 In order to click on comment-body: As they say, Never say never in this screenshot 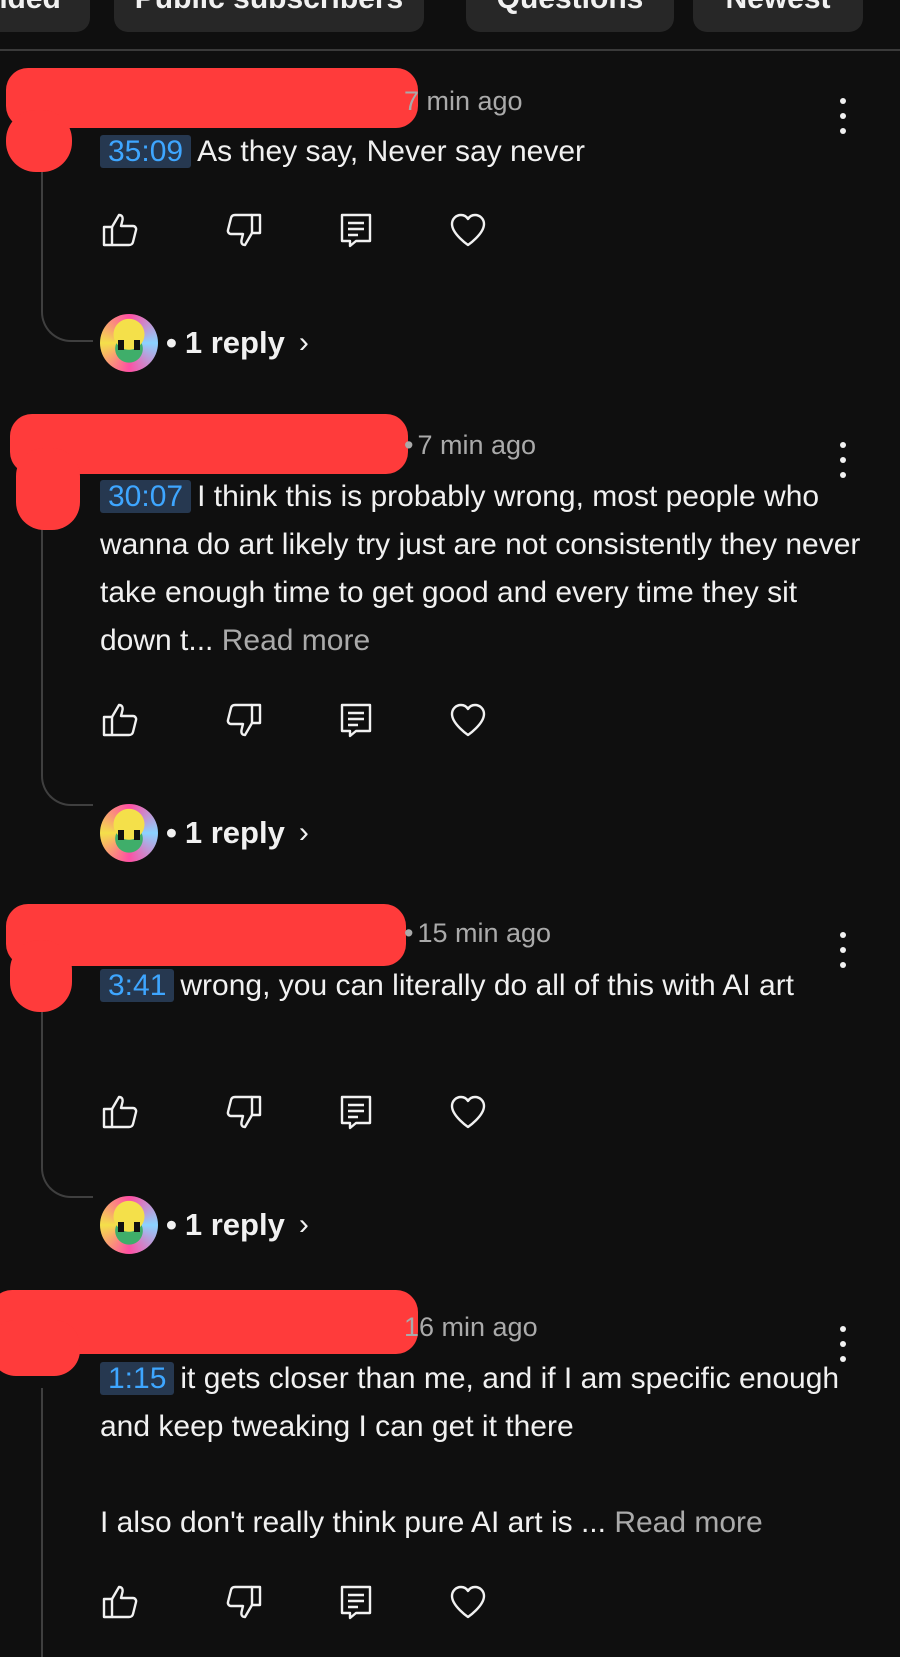, I will do `click(391, 151)`.